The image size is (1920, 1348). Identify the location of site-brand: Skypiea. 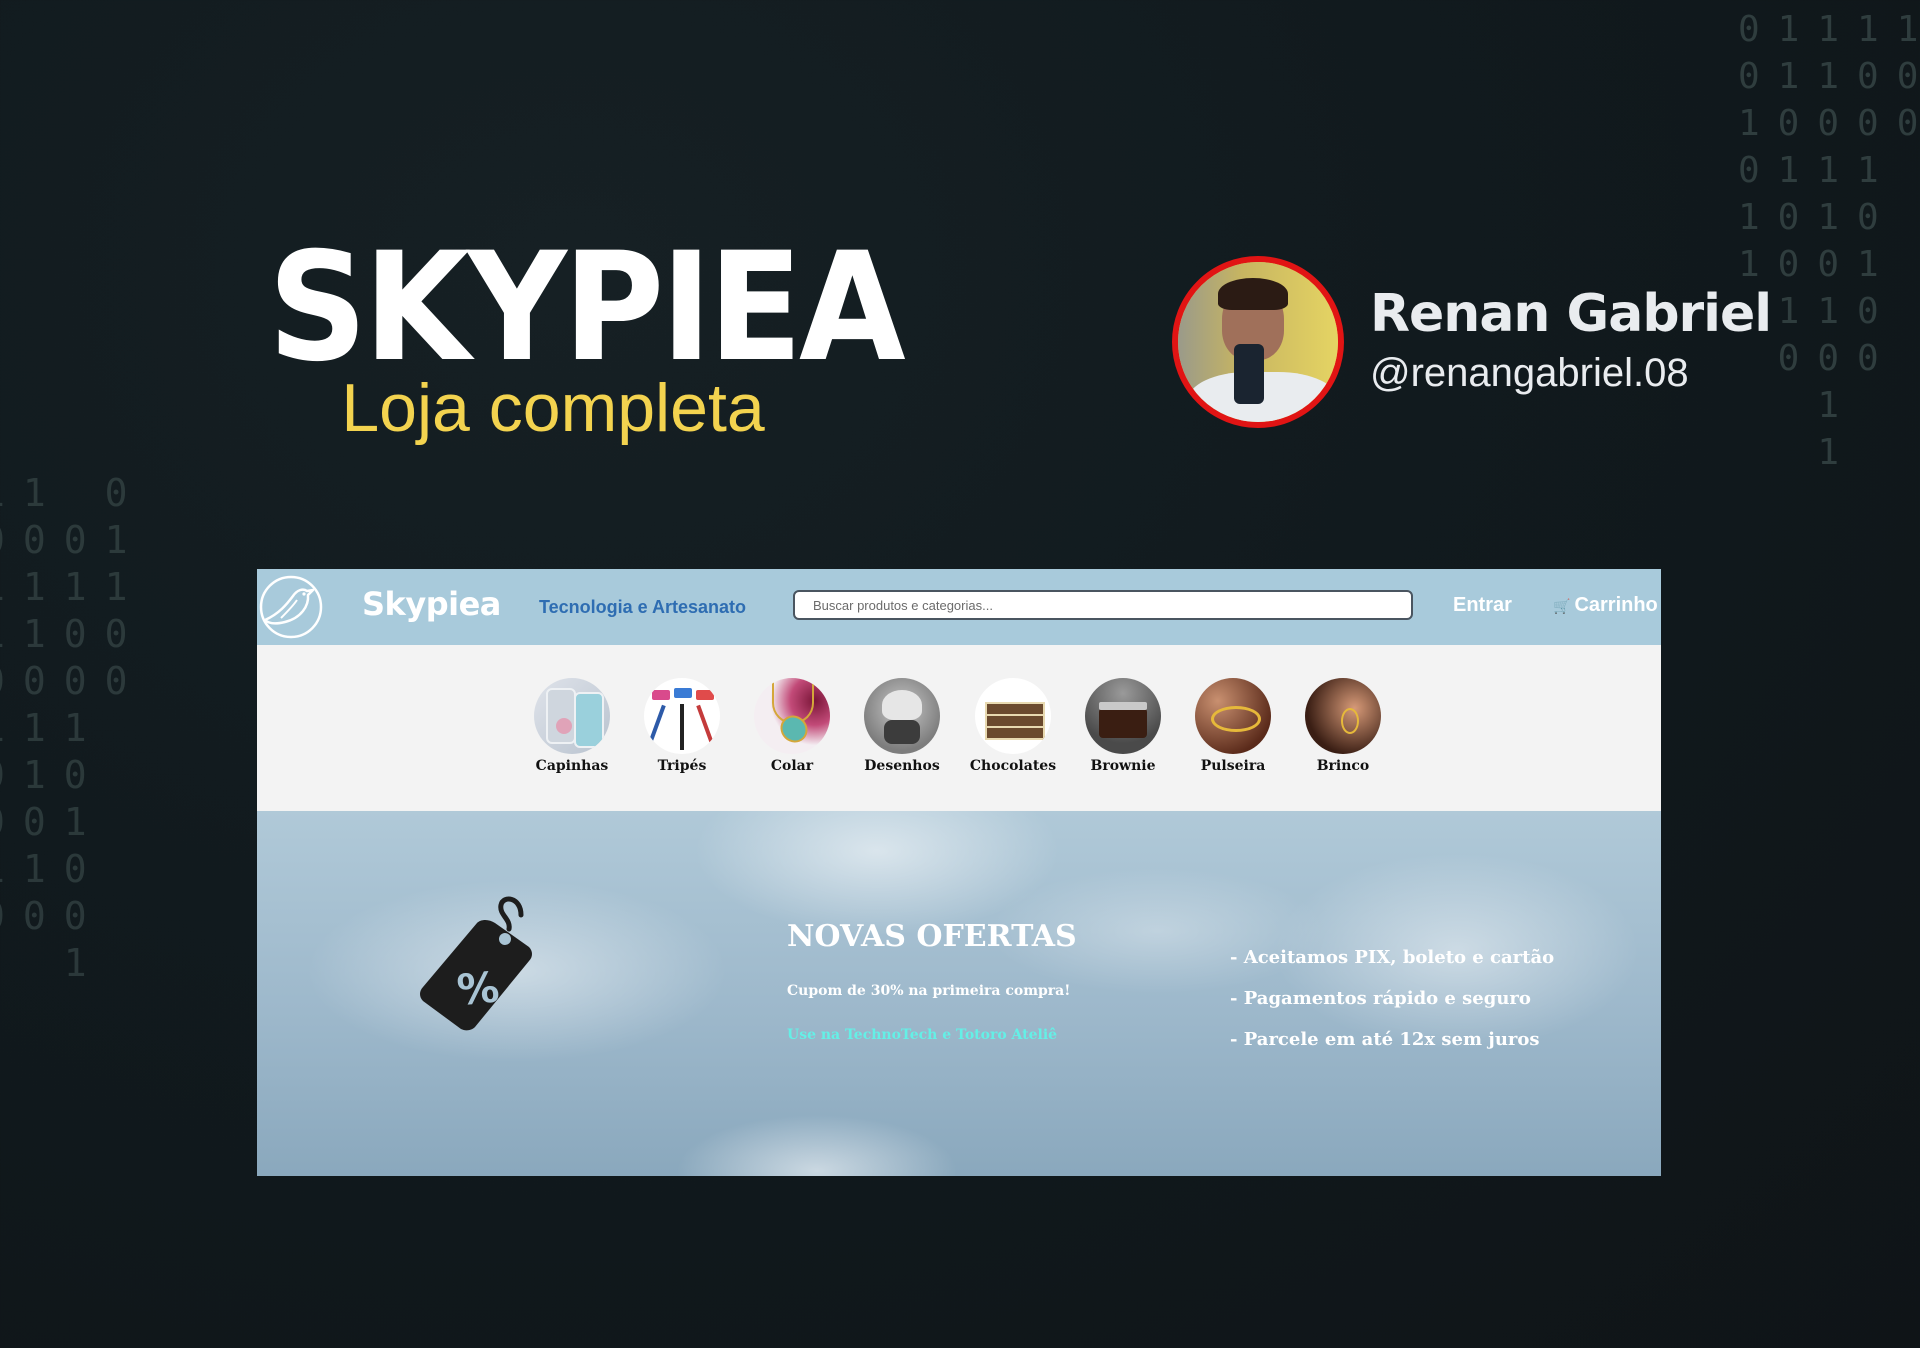
(431, 604).